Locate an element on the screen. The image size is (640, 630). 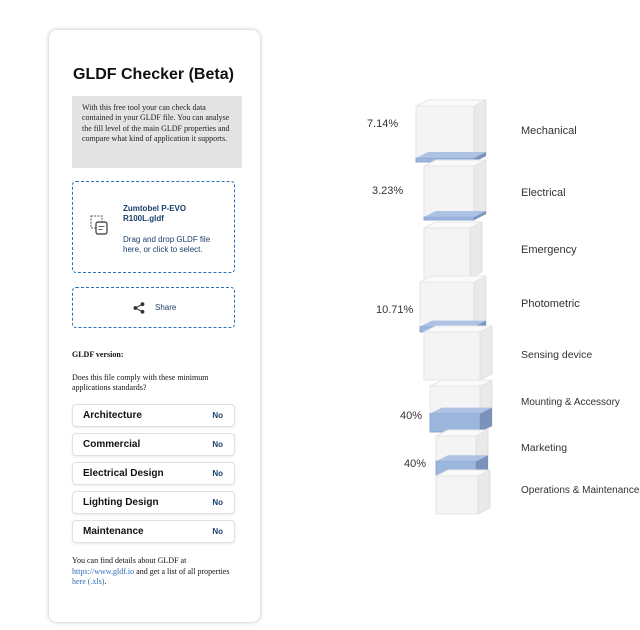
percent-label-mechanical: 7.14% is located at coordinates (383, 124).